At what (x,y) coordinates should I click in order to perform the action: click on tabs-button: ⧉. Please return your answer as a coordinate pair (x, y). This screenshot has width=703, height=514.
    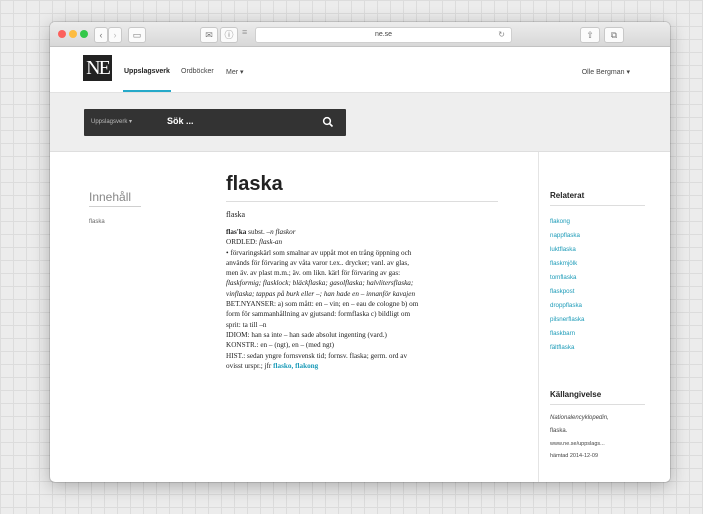
    Looking at the image, I should click on (614, 35).